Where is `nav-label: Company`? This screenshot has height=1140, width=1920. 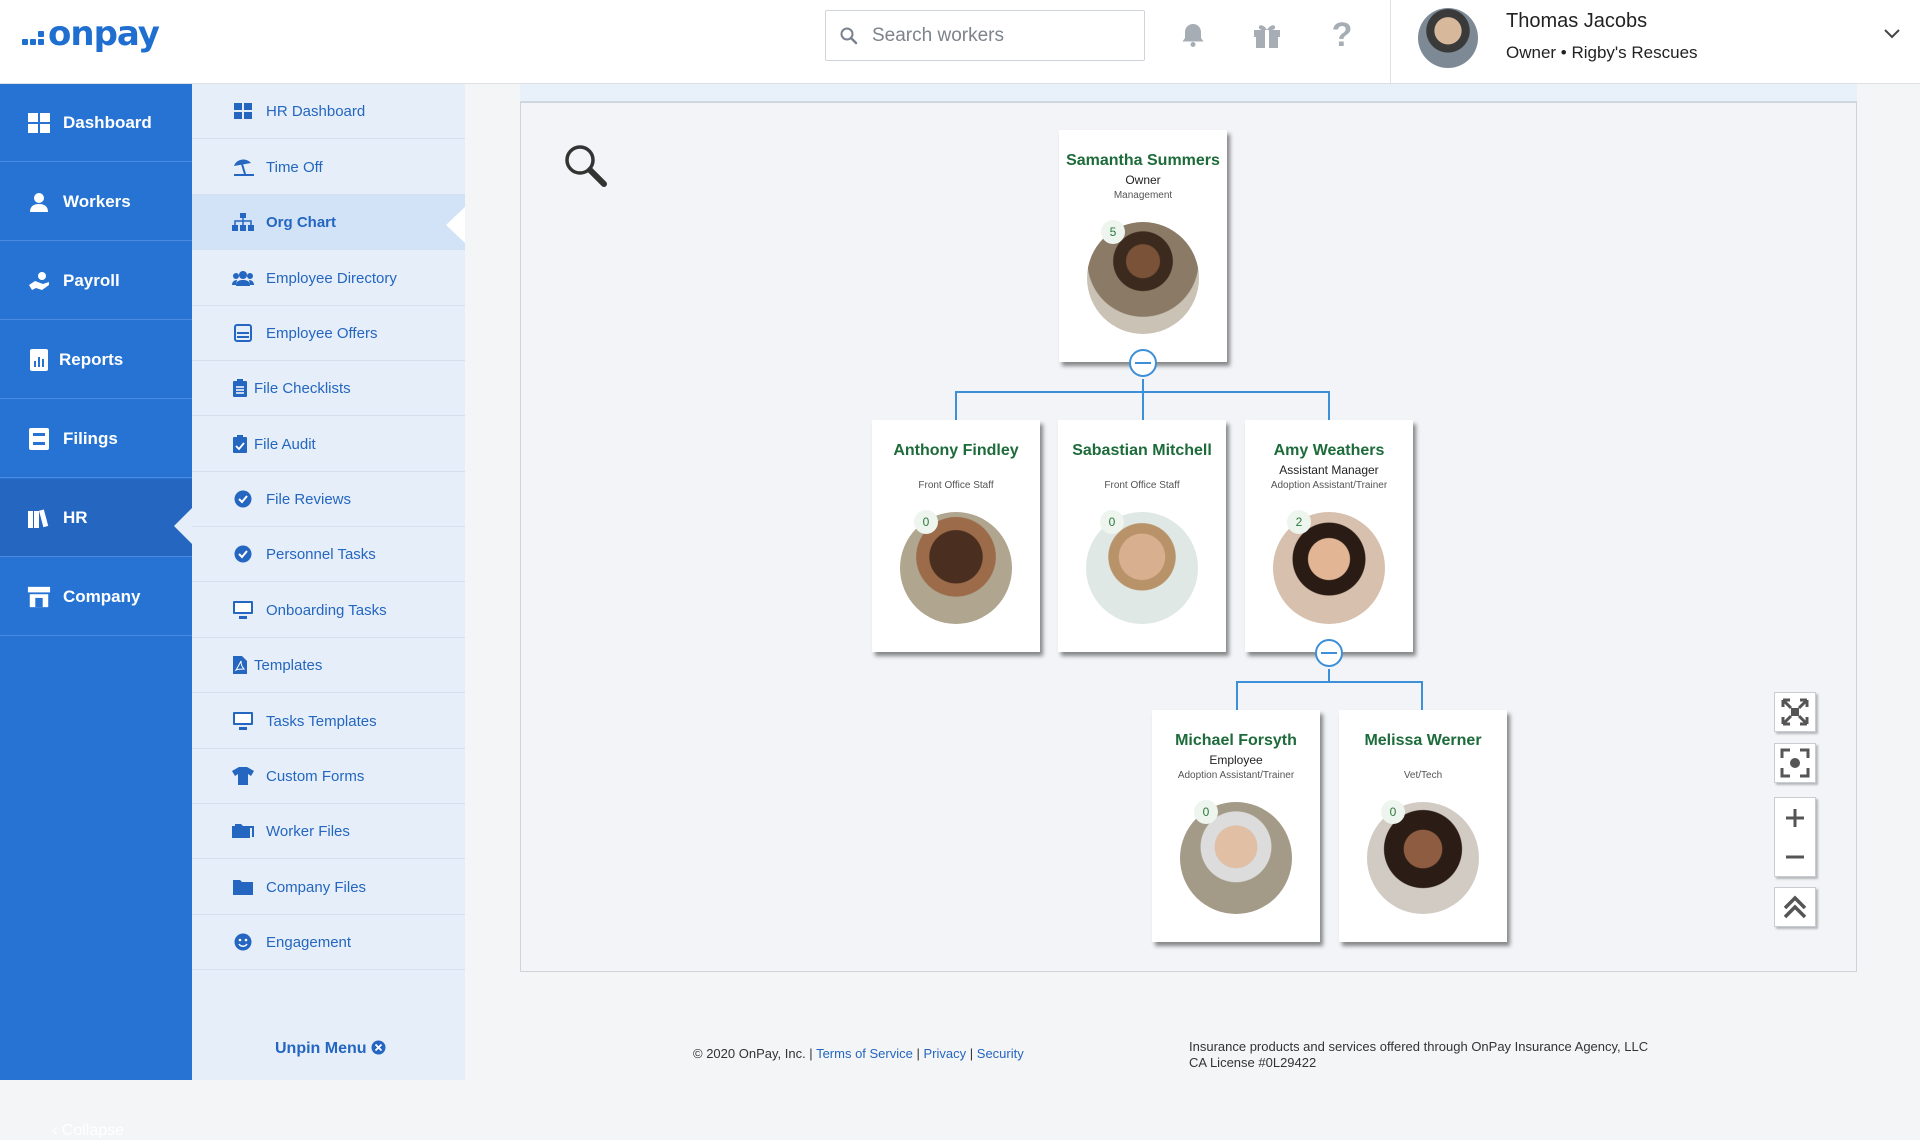
nav-label: Company is located at coordinates (102, 596).